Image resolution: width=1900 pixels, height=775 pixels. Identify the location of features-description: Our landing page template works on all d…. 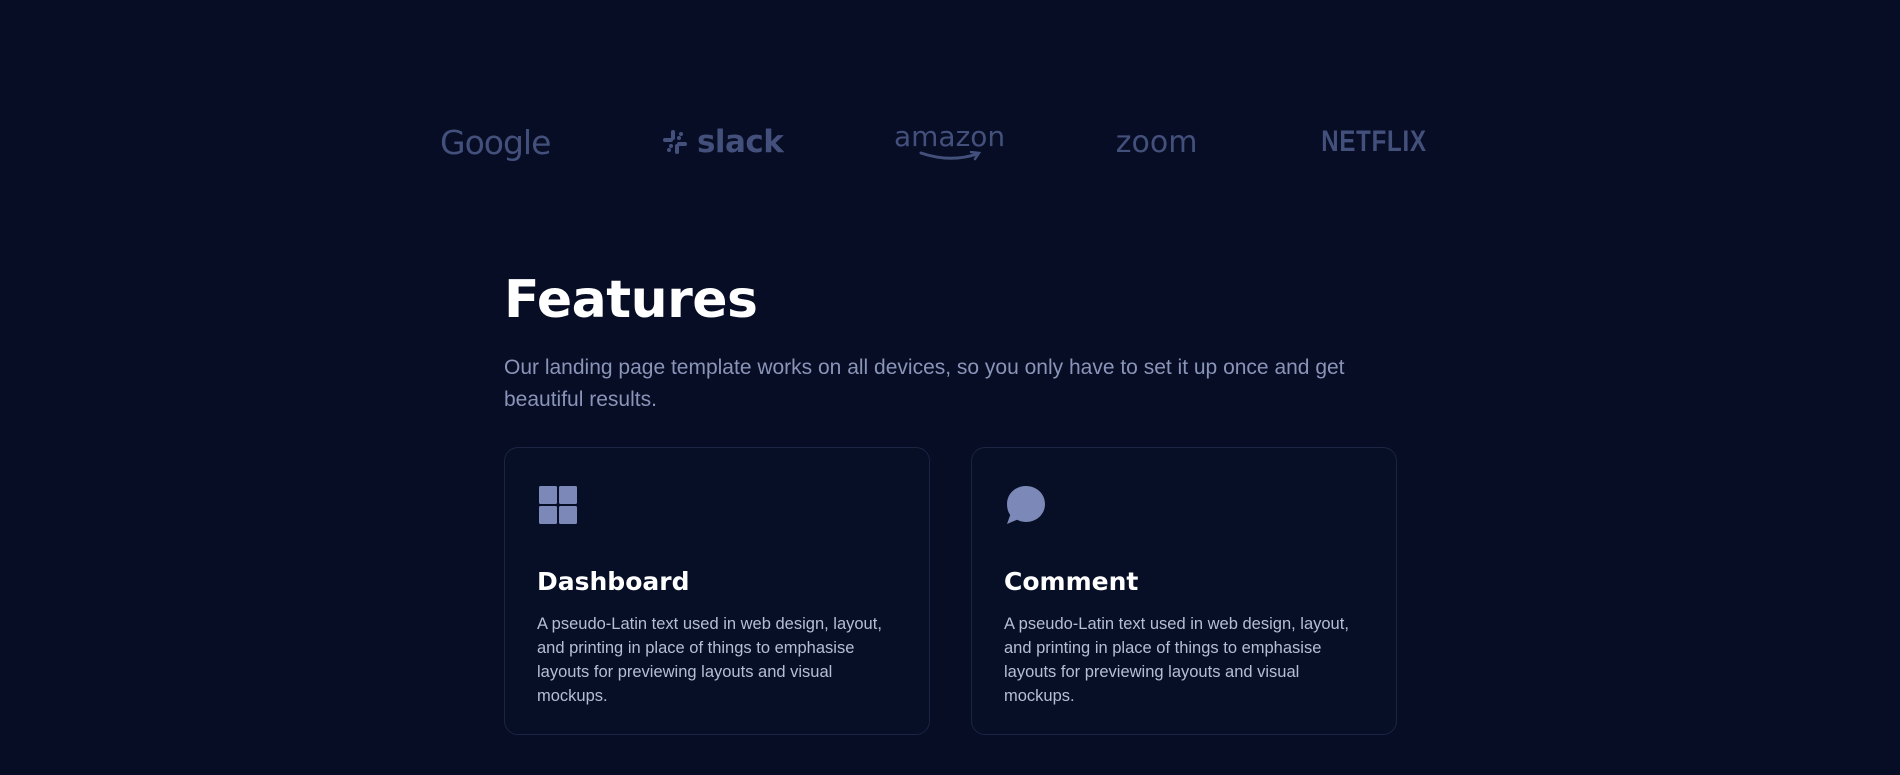
(924, 383).